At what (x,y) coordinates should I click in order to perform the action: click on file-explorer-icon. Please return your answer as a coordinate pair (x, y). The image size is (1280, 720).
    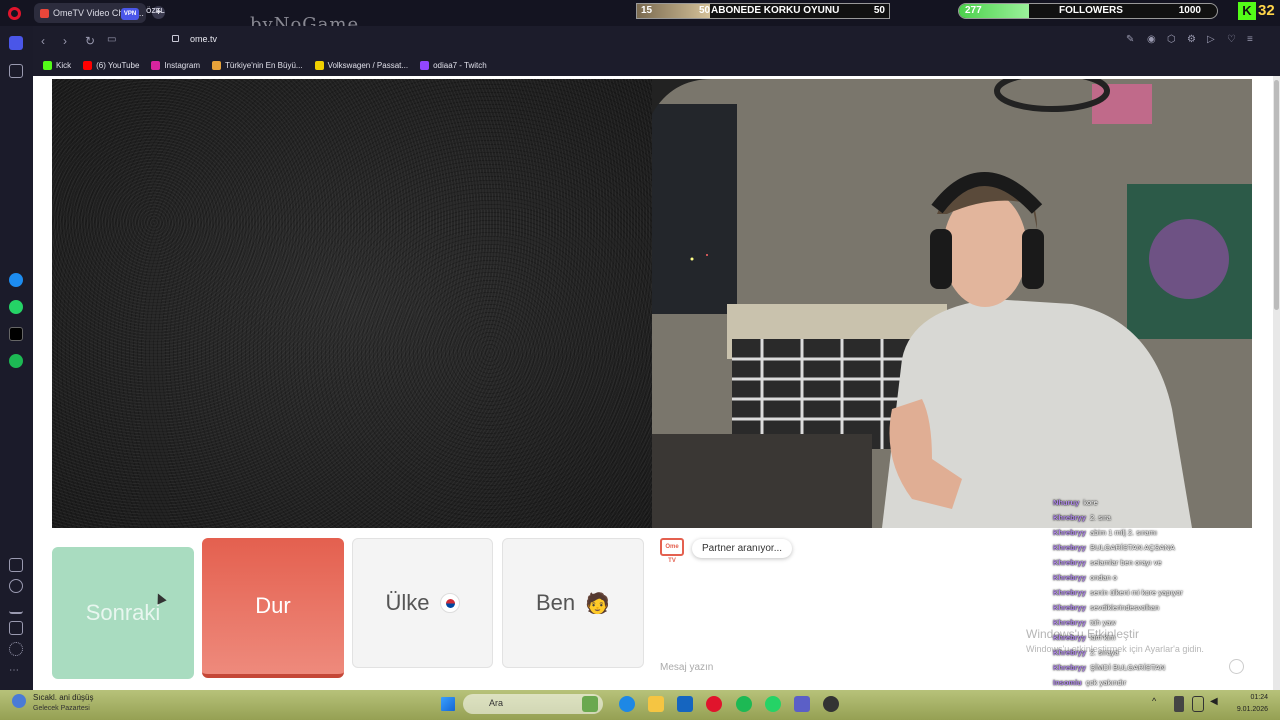
    Looking at the image, I should click on (656, 704).